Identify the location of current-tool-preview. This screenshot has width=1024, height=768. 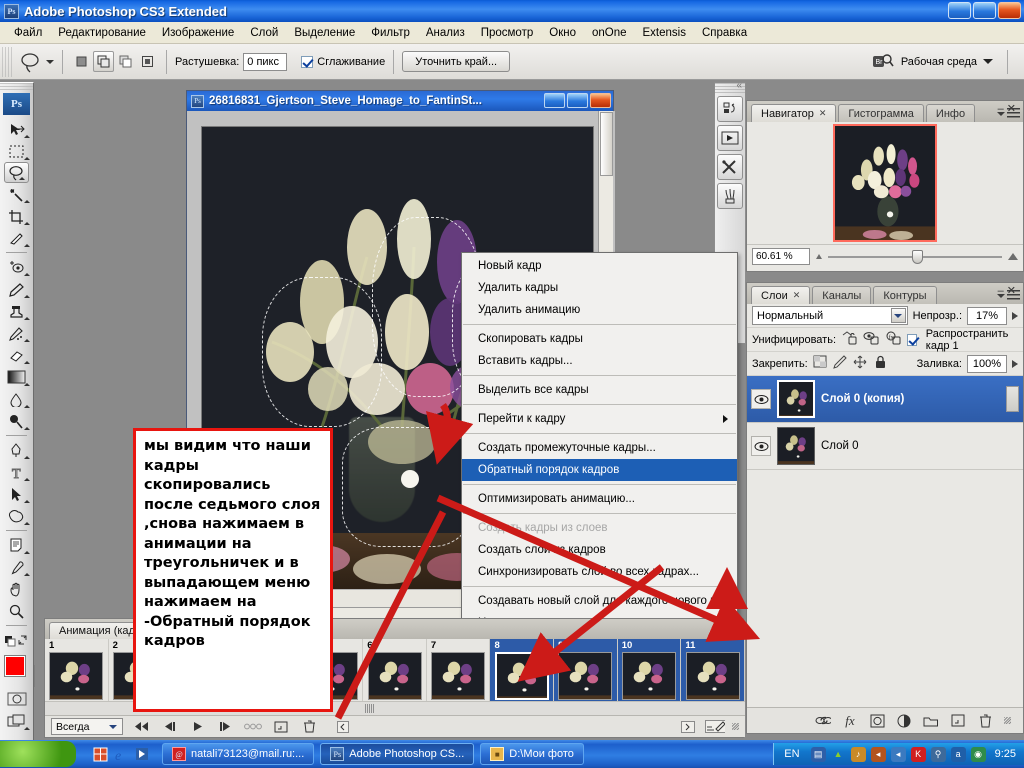
(36, 62).